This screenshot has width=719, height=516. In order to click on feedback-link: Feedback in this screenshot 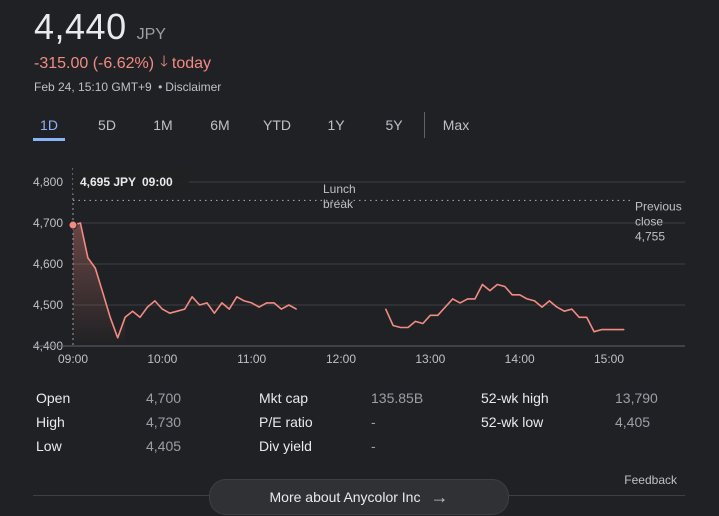, I will do `click(650, 480)`.